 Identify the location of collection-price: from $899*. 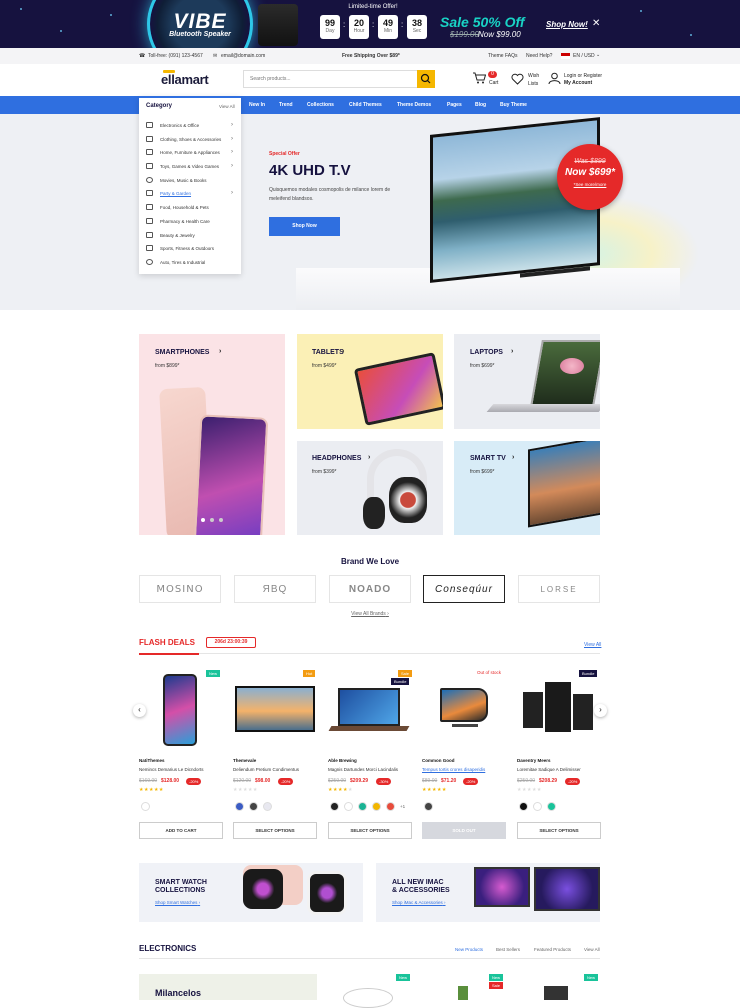
(167, 366).